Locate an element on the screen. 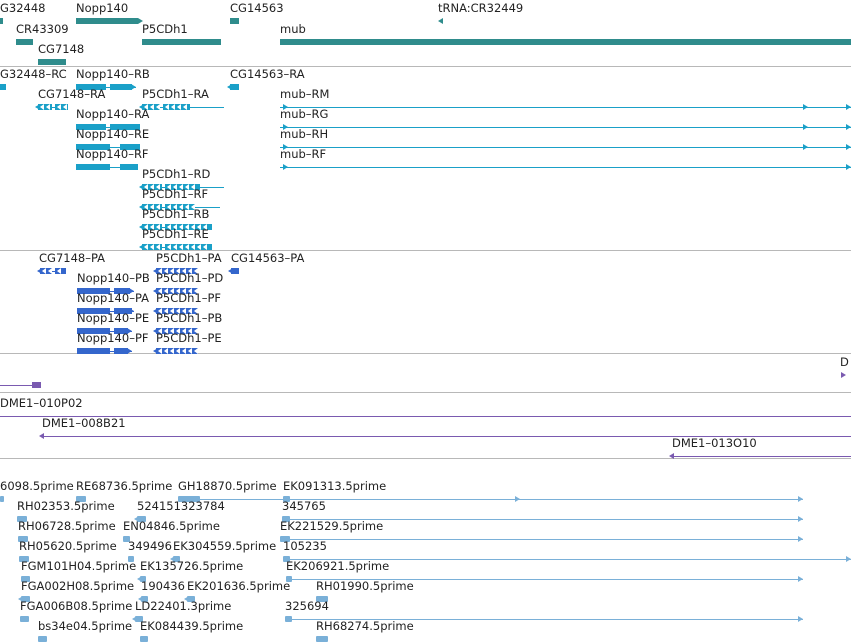  feature-label: mub–RF is located at coordinates (303, 154).